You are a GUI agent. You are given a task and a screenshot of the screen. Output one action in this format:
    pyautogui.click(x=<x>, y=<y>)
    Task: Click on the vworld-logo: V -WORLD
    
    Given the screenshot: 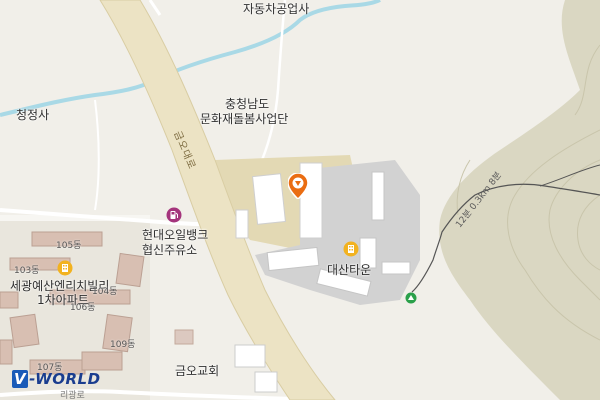 What is the action you would take?
    pyautogui.click(x=56, y=379)
    